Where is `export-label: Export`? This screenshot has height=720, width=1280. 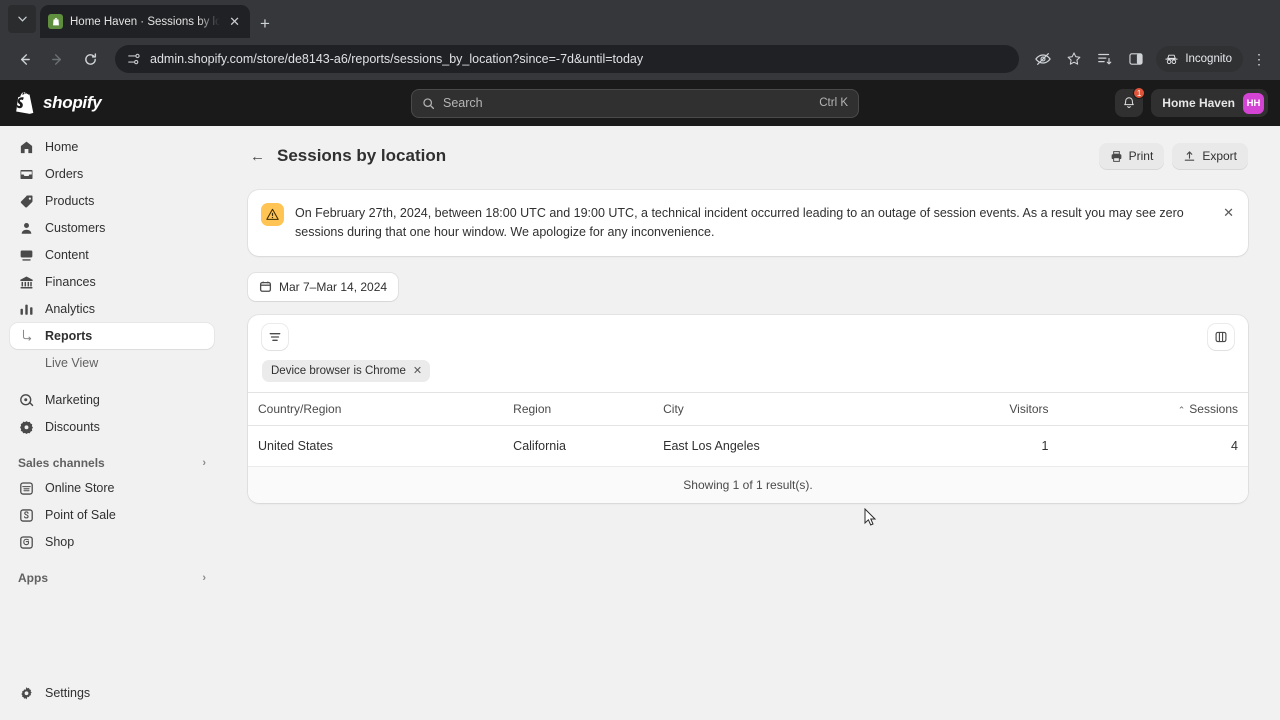 export-label: Export is located at coordinates (1219, 156).